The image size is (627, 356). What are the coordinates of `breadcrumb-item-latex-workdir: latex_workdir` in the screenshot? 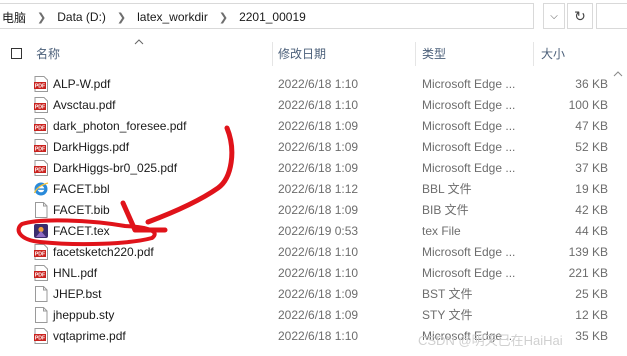 It's located at (172, 17).